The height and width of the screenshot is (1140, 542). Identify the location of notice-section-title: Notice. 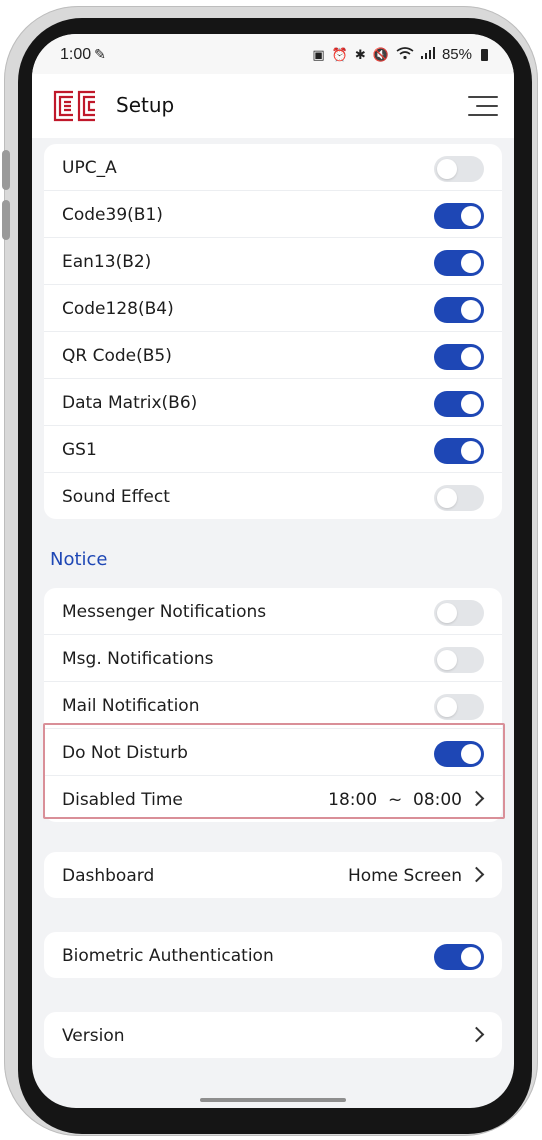
(79, 559).